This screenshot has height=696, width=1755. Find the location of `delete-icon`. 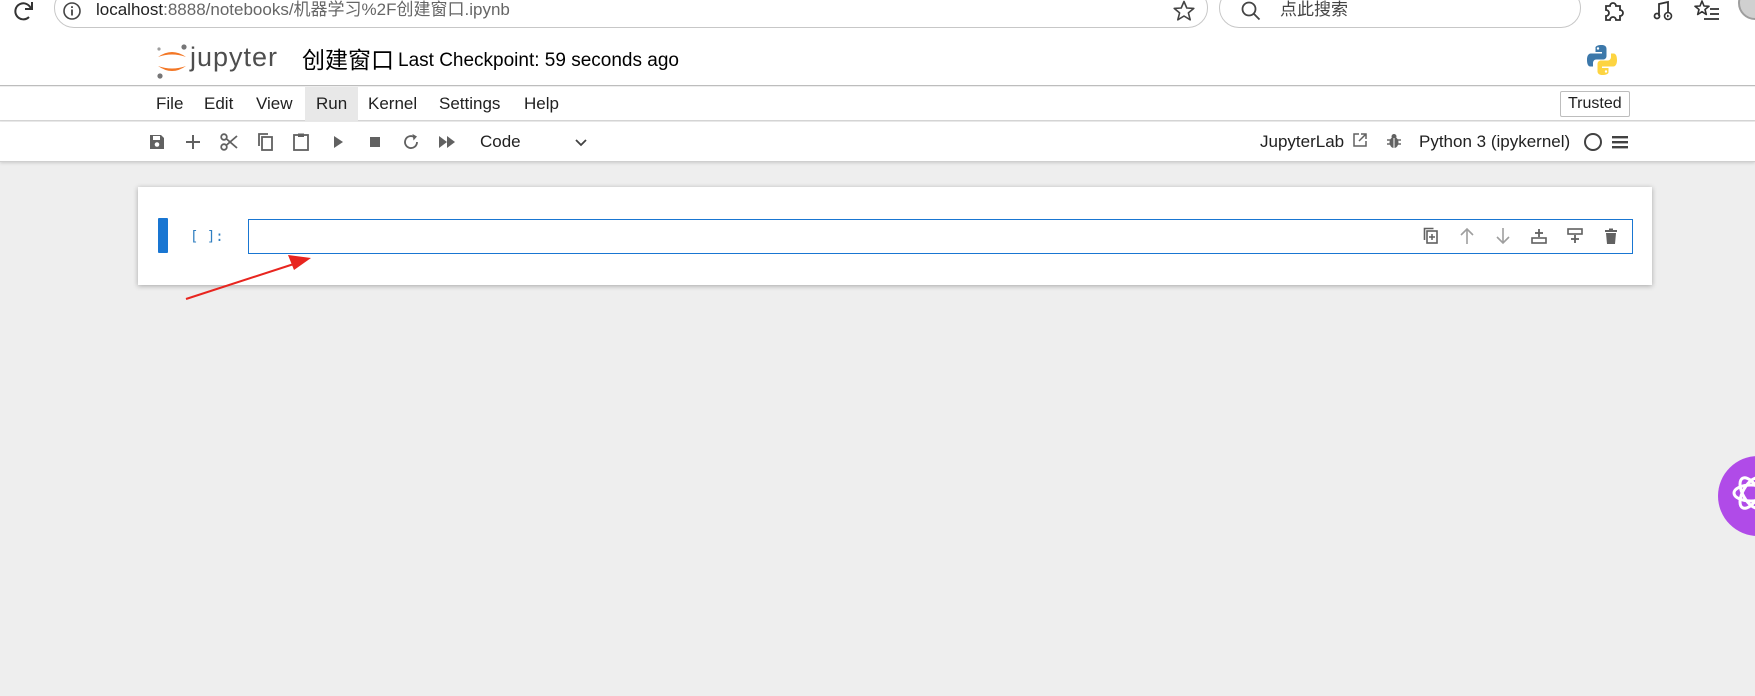

delete-icon is located at coordinates (1611, 236).